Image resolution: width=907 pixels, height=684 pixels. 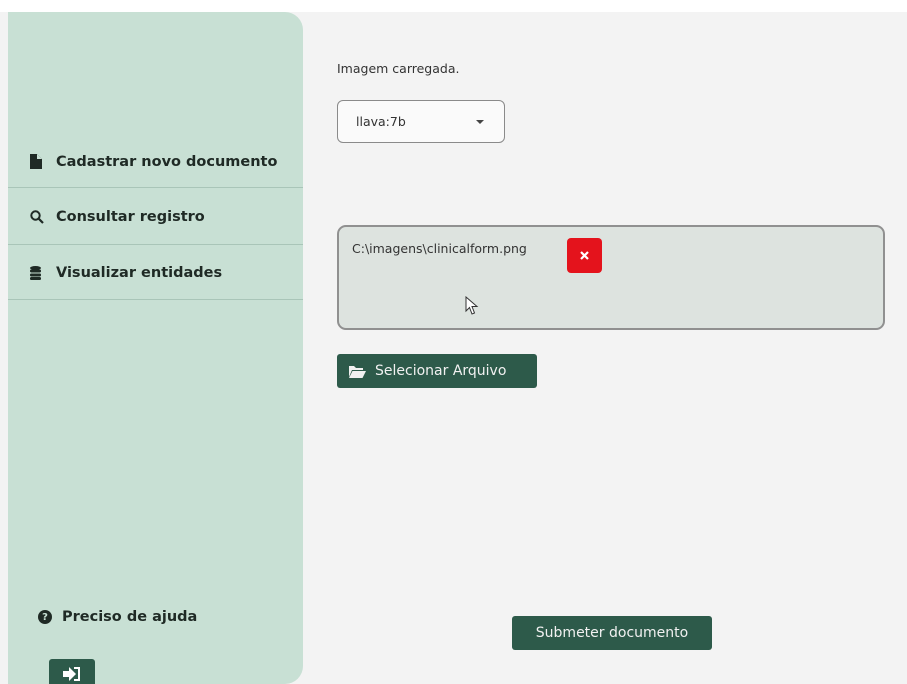 What do you see at coordinates (167, 161) in the screenshot?
I see `sidebar-item-label: Cadastrar novo documento` at bounding box center [167, 161].